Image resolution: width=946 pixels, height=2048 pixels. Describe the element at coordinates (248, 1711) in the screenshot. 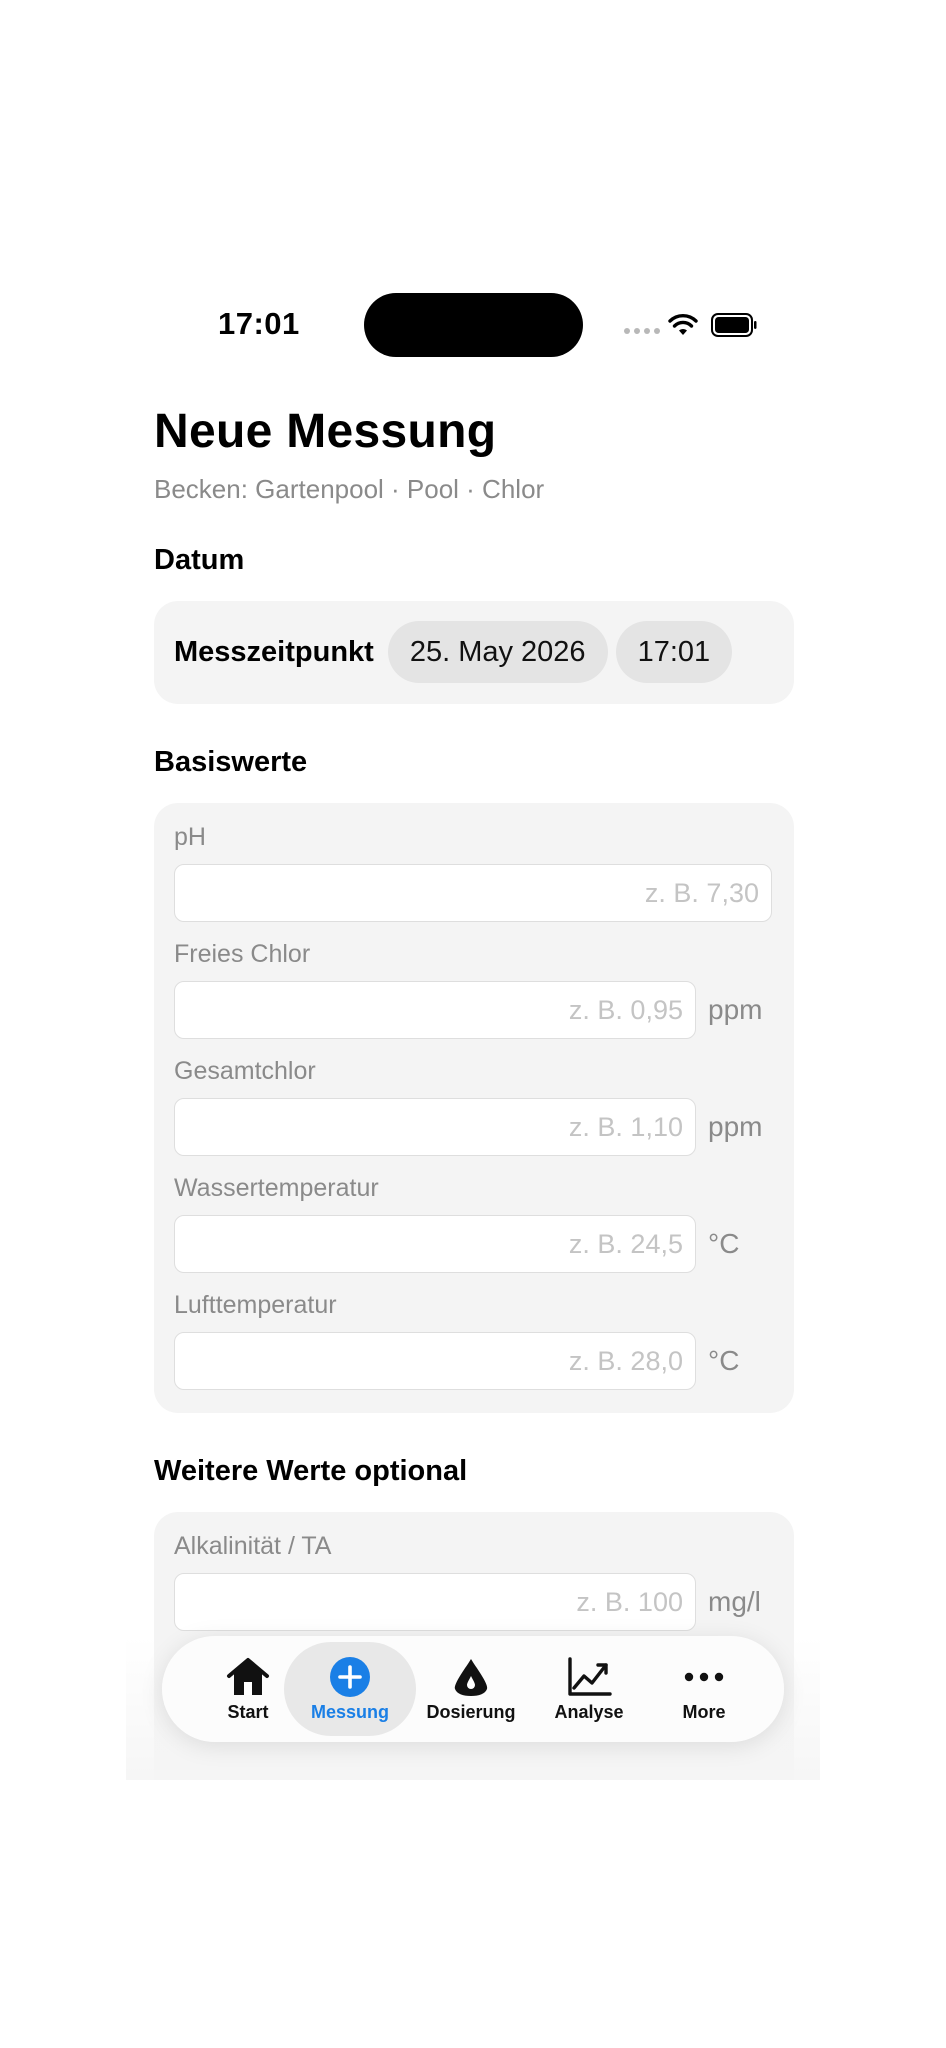

I see `tab-label-start: Start` at that location.